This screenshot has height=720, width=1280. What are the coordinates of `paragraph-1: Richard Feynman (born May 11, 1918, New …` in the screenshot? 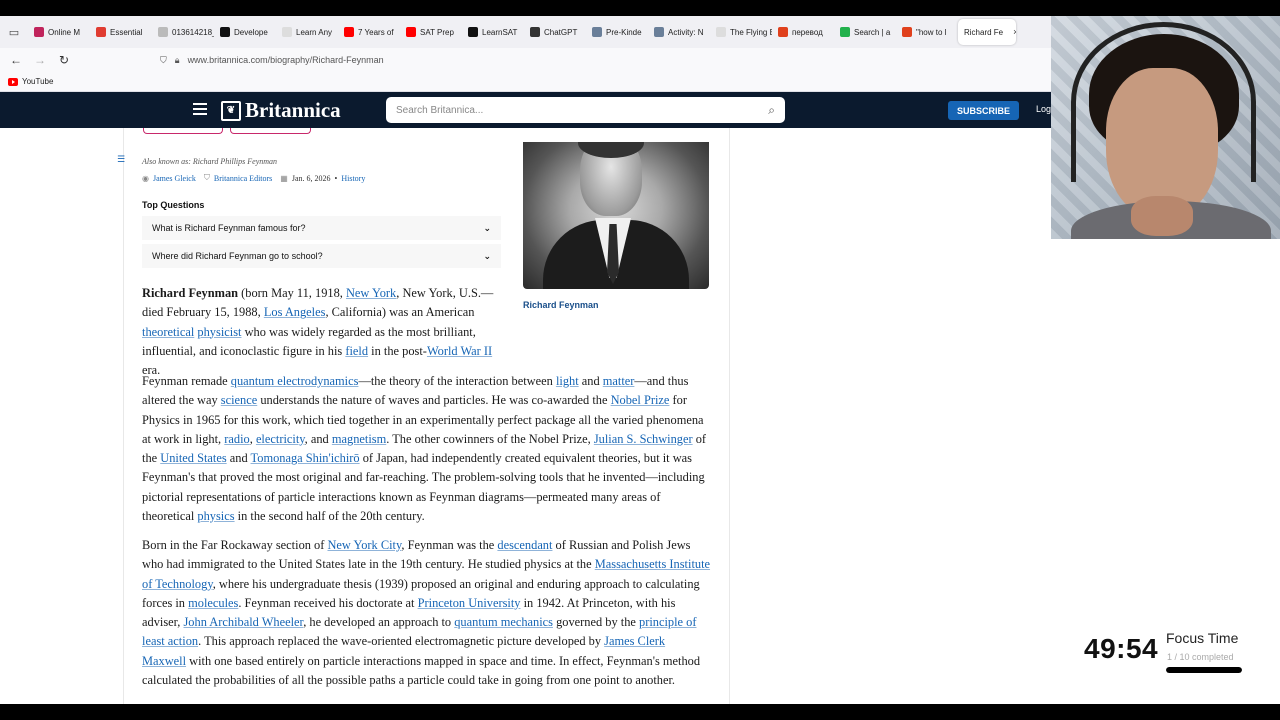 It's located at (318, 332).